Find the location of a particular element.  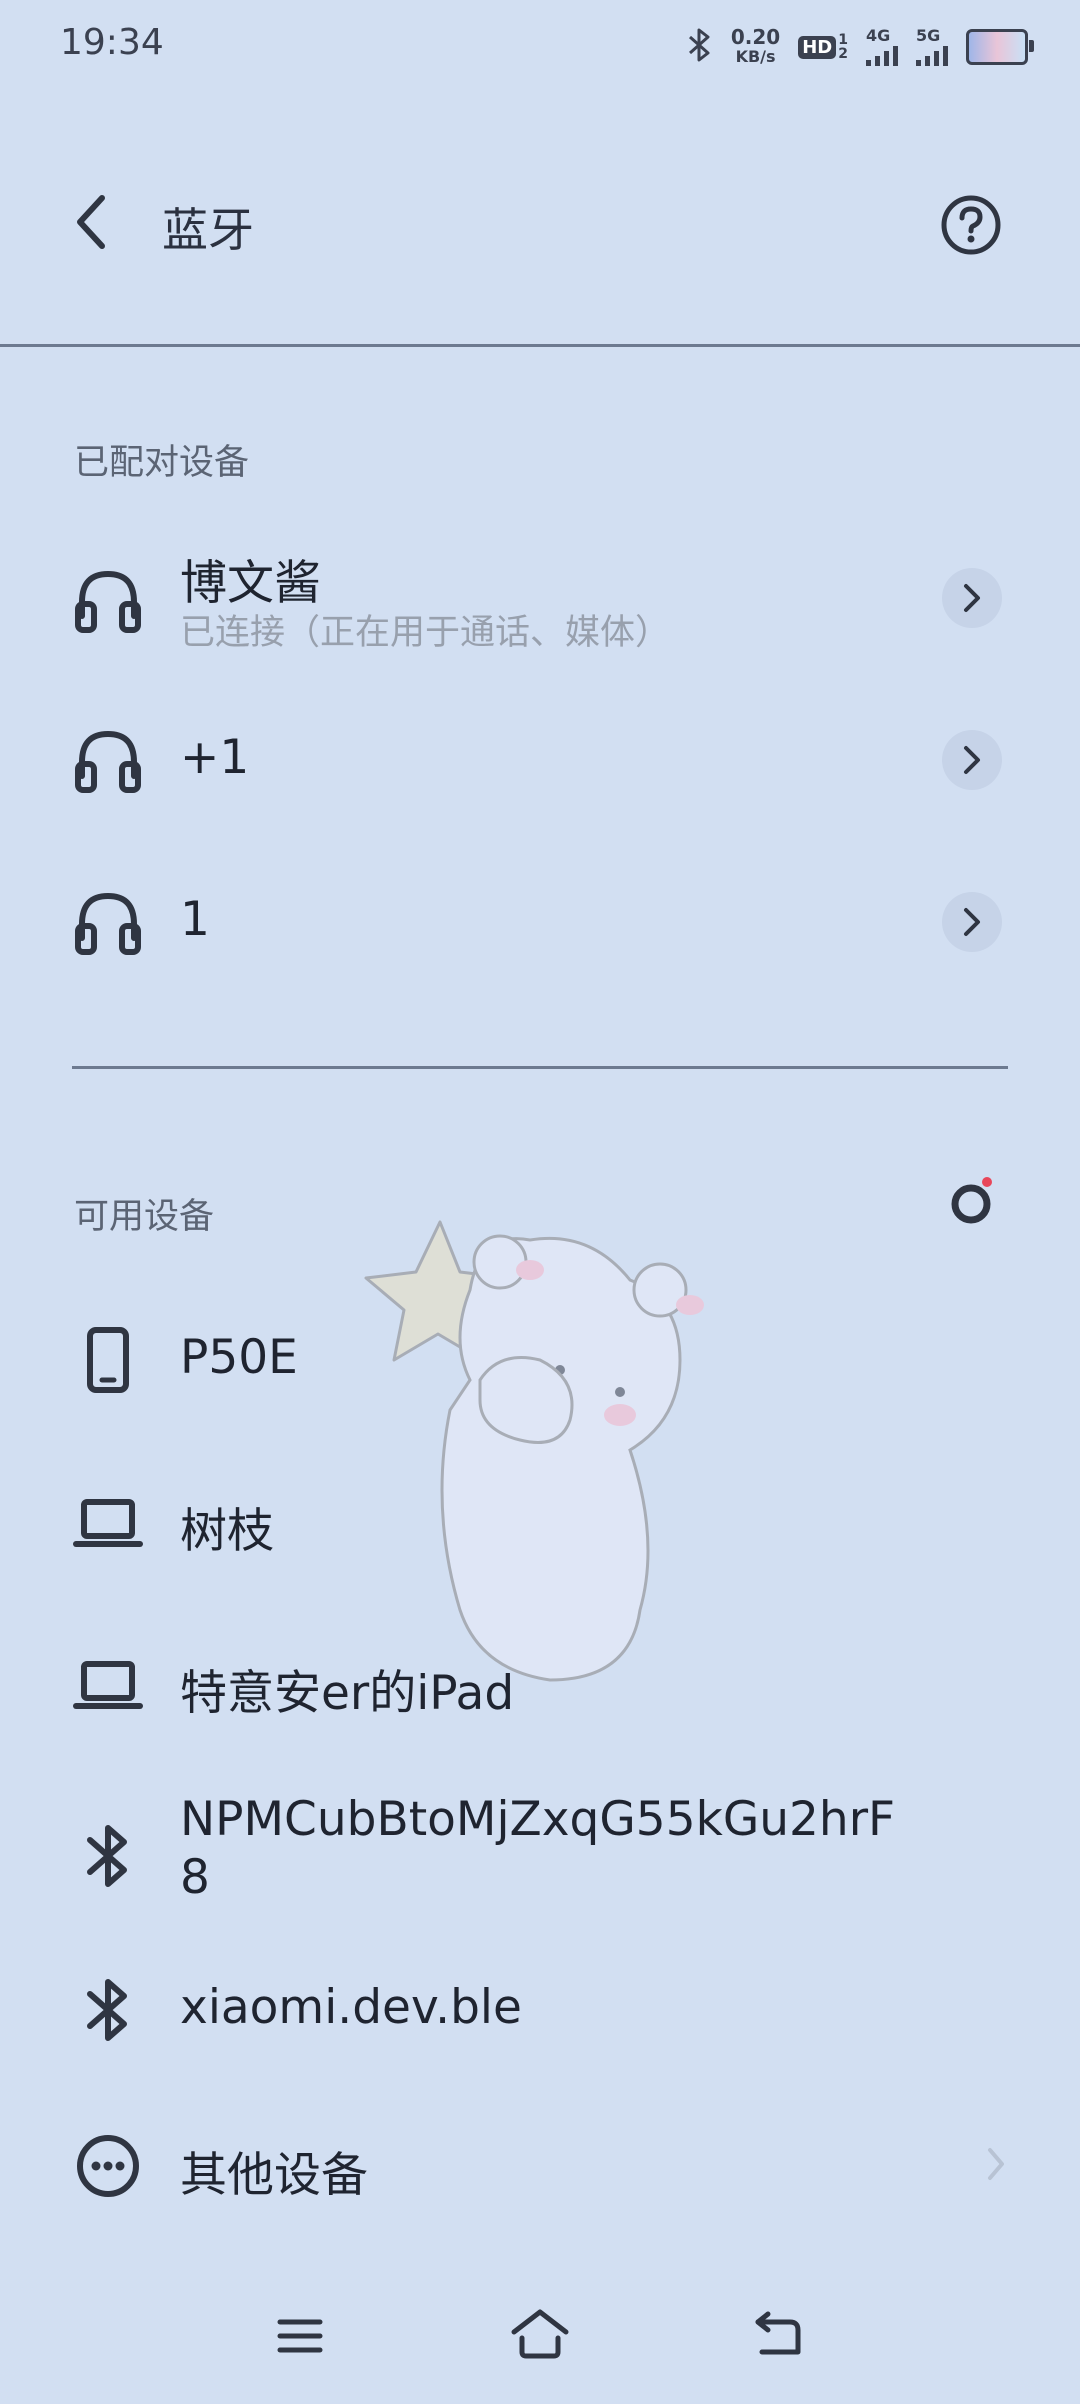

available-section-label: 可用设备 is located at coordinates (144, 1217).